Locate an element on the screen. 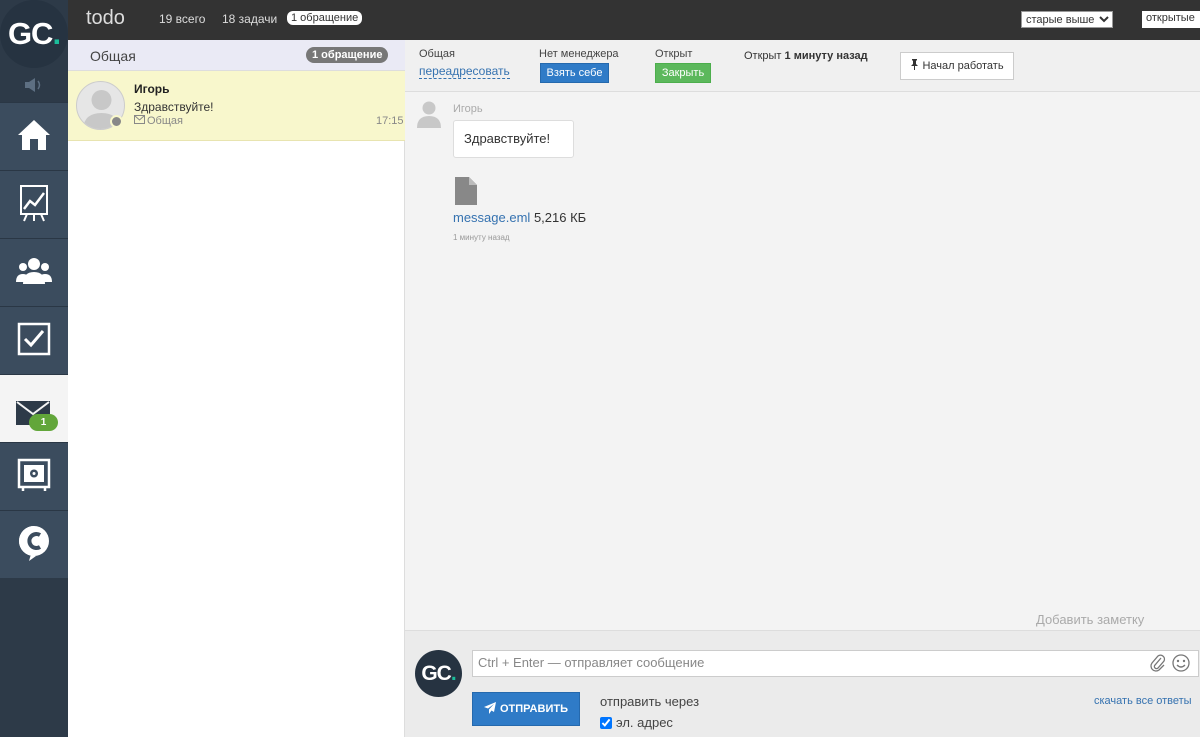 This screenshot has height=737, width=1200. email-option: эл. адрес is located at coordinates (636, 722).